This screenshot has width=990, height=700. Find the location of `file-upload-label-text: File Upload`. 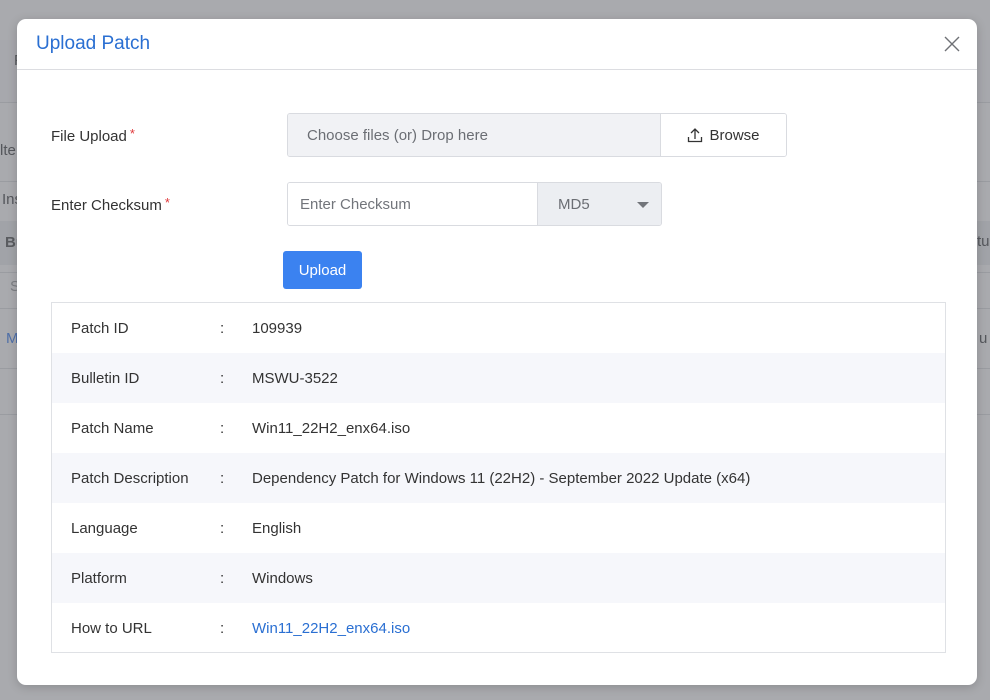

file-upload-label-text: File Upload is located at coordinates (89, 136).